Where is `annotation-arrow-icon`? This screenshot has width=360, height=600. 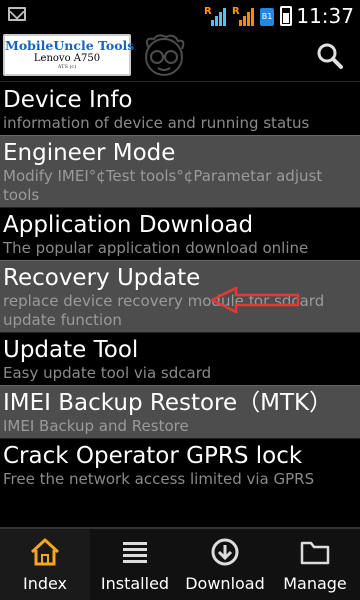
annotation-arrow-icon is located at coordinates (255, 300).